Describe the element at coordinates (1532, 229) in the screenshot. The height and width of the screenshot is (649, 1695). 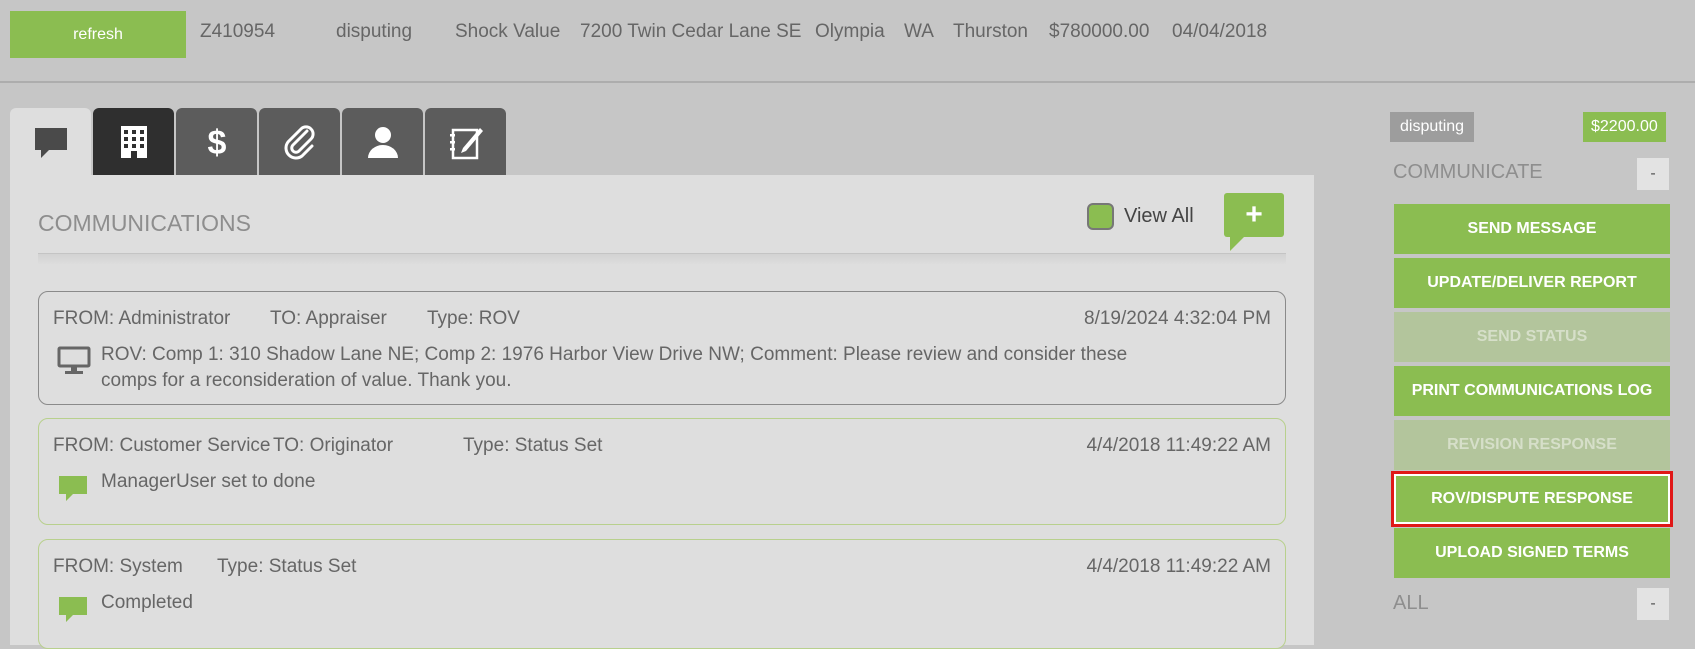
I see `send-message-button: SEND MESSAGE` at that location.